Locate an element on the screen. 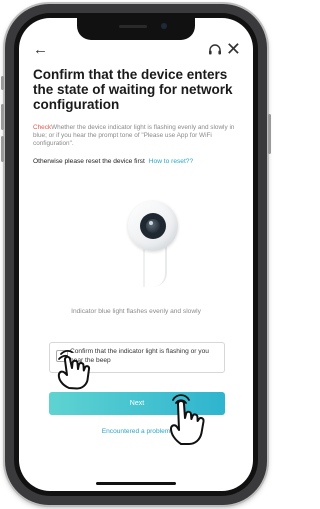 The height and width of the screenshot is (509, 320). side-button-power is located at coordinates (269, 134).